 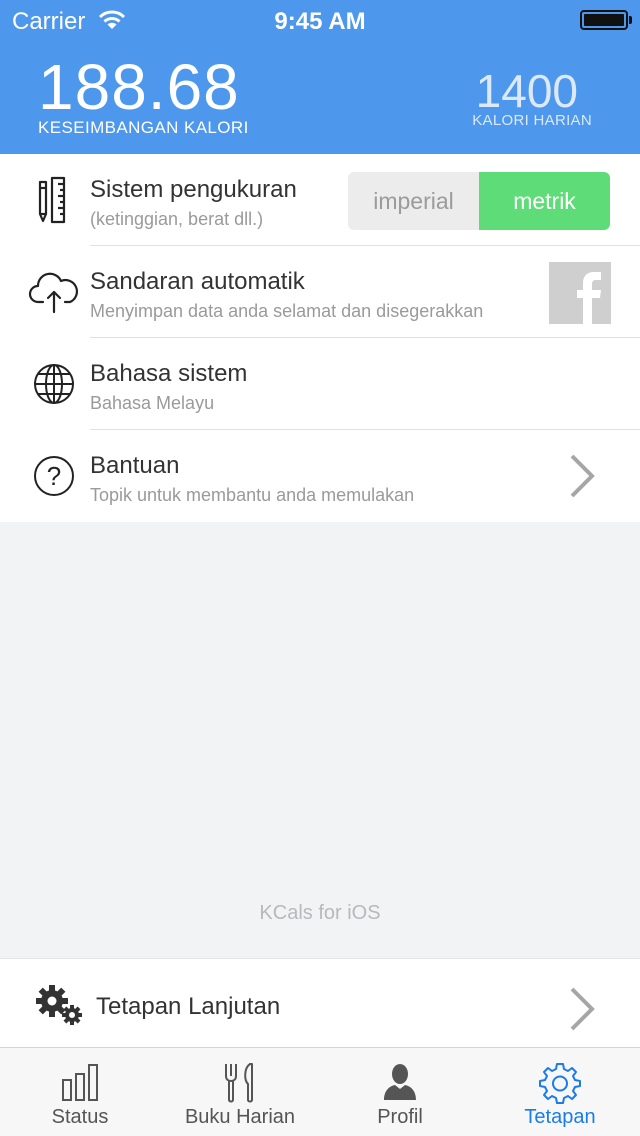 I want to click on help-title: Bantuan, so click(x=135, y=465).